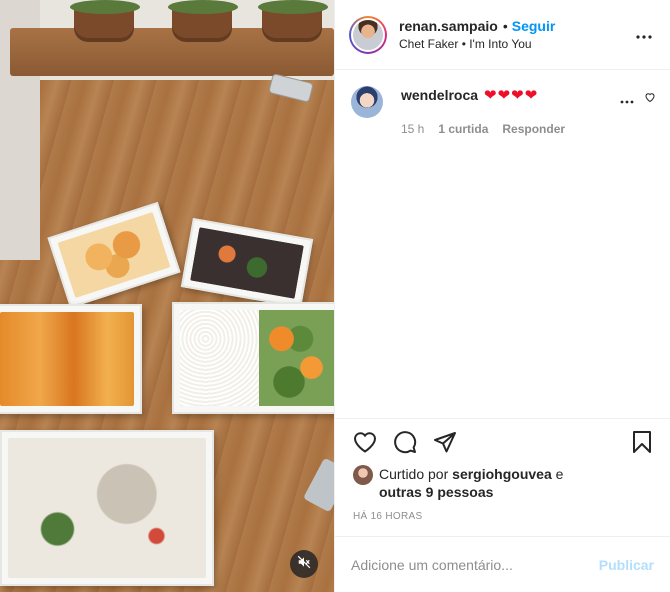 The image size is (670, 592). What do you see at coordinates (650, 99) in the screenshot?
I see `comment-heart-icon` at bounding box center [650, 99].